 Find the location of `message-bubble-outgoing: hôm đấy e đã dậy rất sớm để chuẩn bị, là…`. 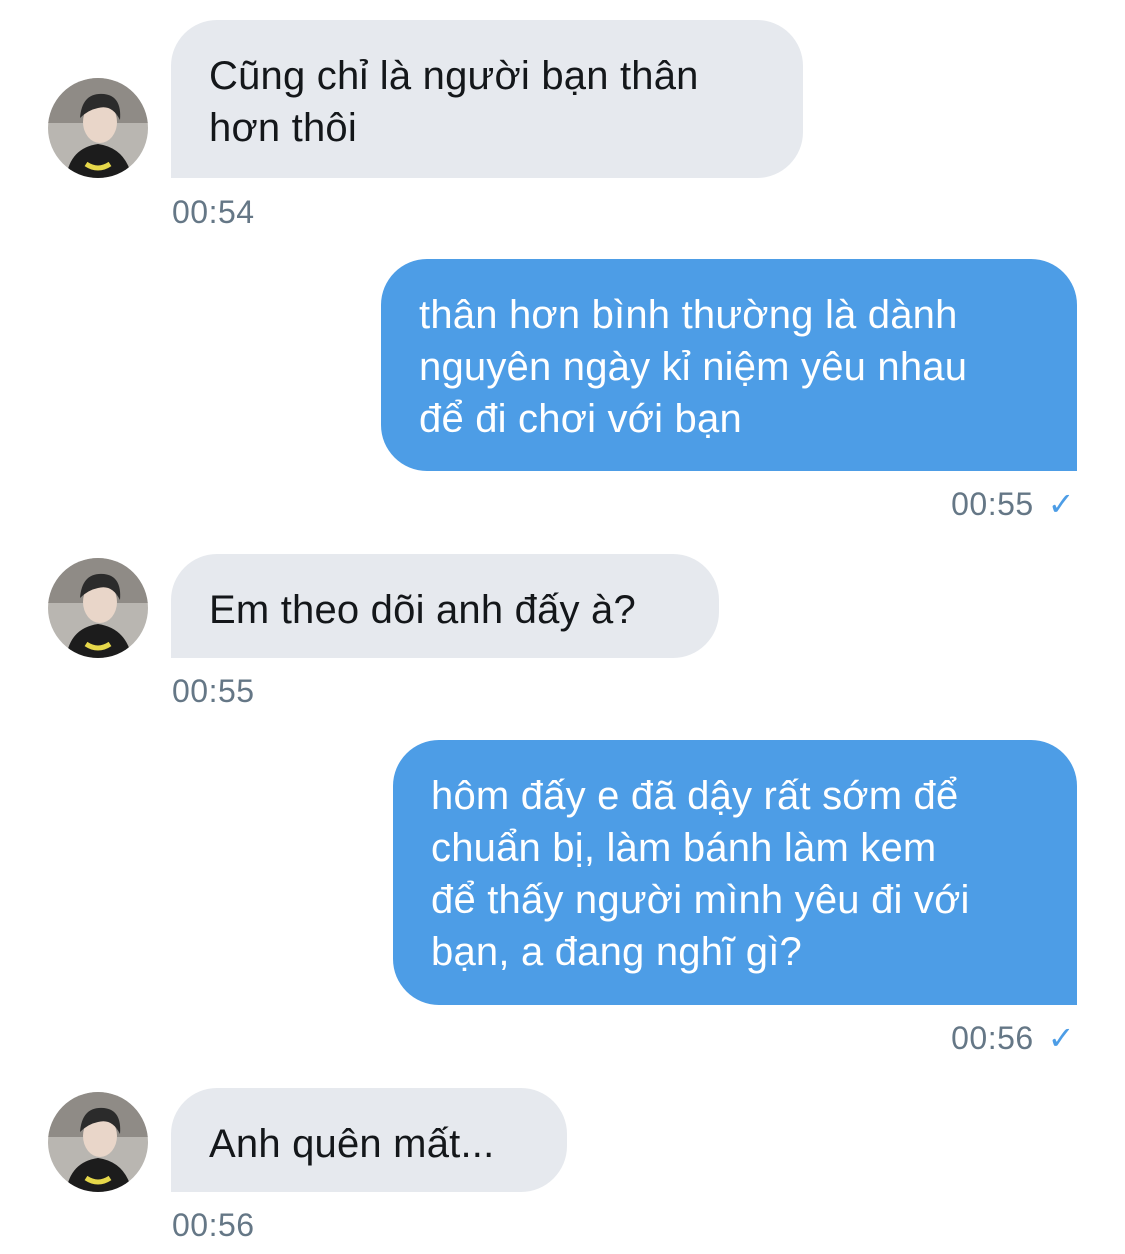

message-bubble-outgoing: hôm đấy e đã dậy rất sớm để chuẩn bị, là… is located at coordinates (735, 872).